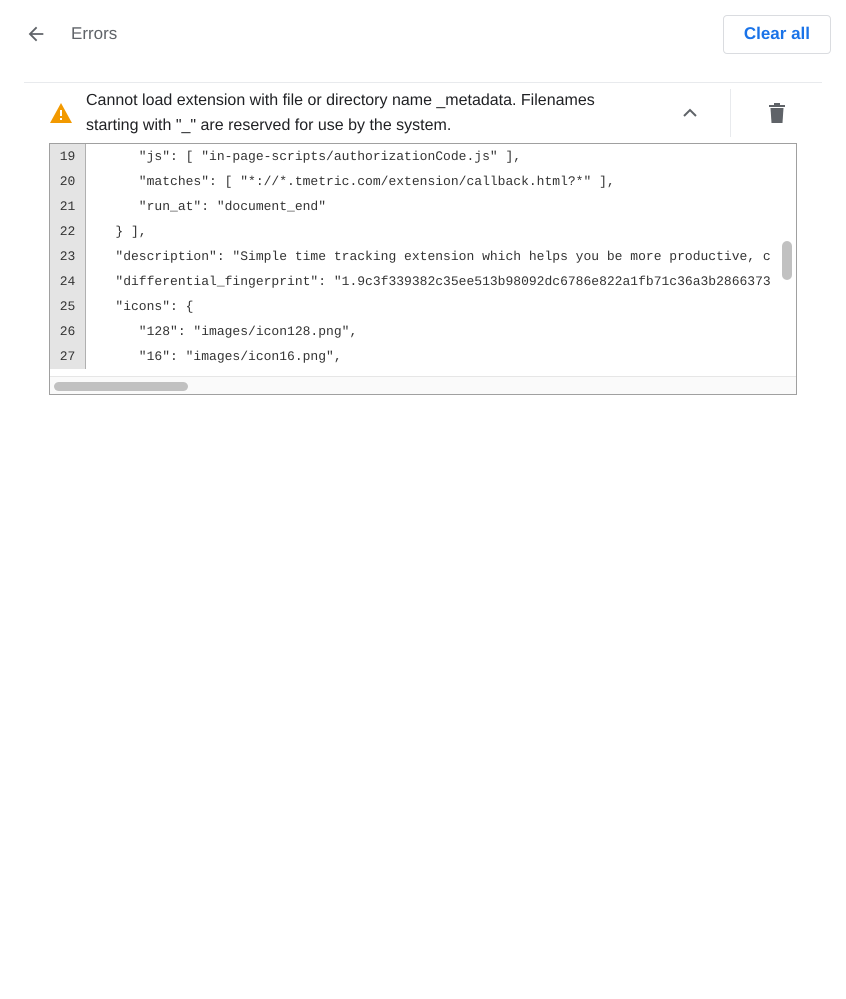  Describe the element at coordinates (776, 34) in the screenshot. I see `clear-all-button: Clear all` at that location.